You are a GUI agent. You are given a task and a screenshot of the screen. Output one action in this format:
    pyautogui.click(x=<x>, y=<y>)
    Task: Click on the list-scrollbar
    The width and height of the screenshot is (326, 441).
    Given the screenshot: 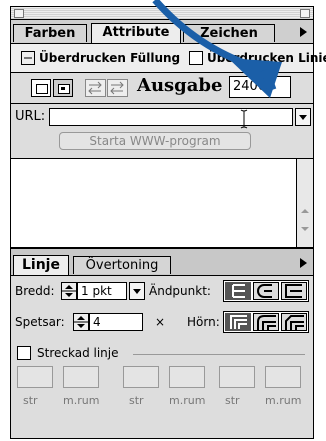 What is the action you would take?
    pyautogui.click(x=304, y=203)
    